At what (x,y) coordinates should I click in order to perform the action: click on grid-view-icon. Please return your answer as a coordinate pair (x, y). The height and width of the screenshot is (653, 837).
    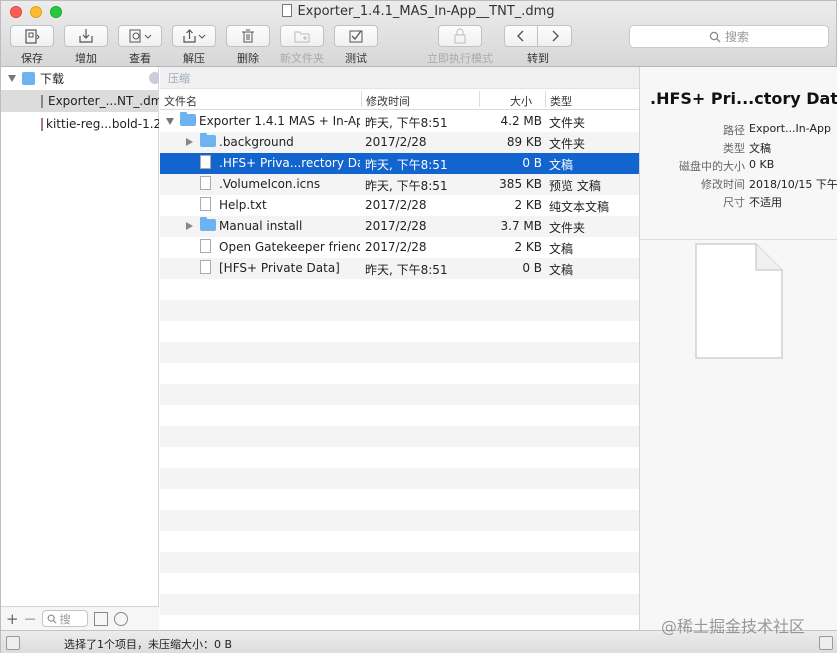
    Looking at the image, I should click on (100, 618).